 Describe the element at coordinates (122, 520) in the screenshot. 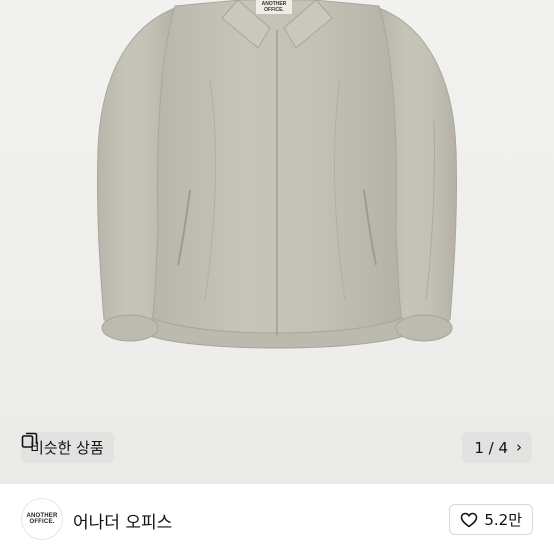

I see `seller-name: 어나더 오피스` at that location.